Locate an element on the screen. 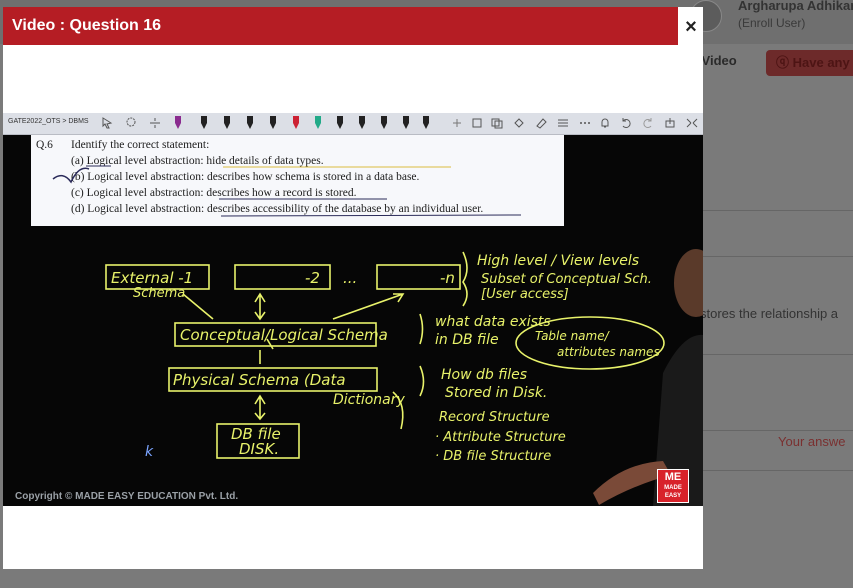  shape-icon is located at coordinates (477, 123).